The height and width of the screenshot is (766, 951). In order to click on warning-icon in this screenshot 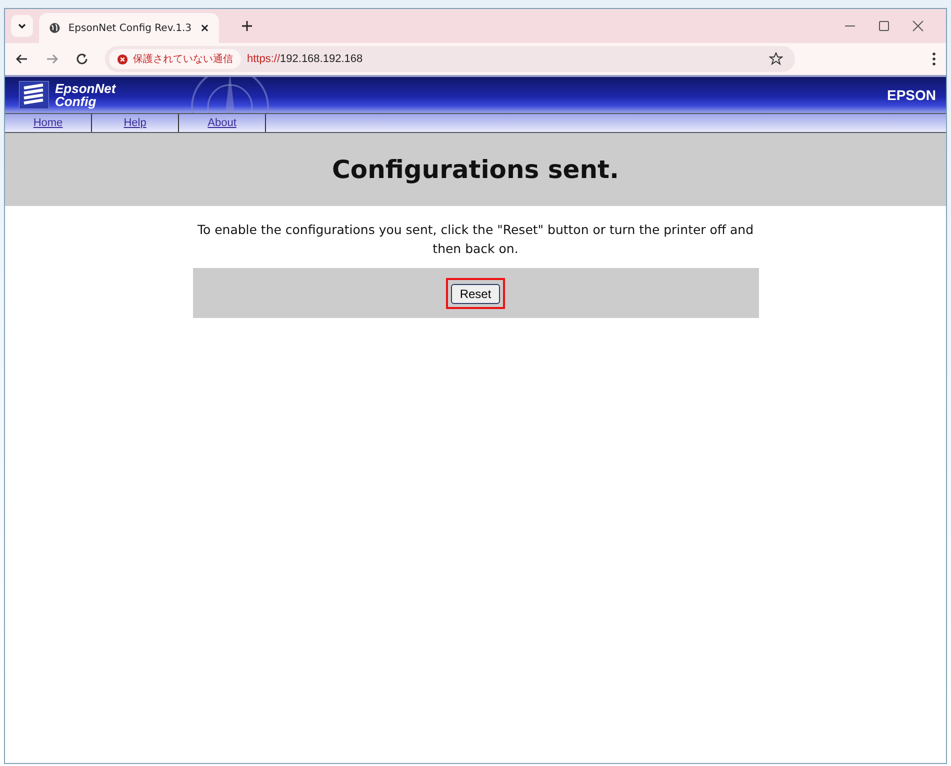, I will do `click(122, 59)`.